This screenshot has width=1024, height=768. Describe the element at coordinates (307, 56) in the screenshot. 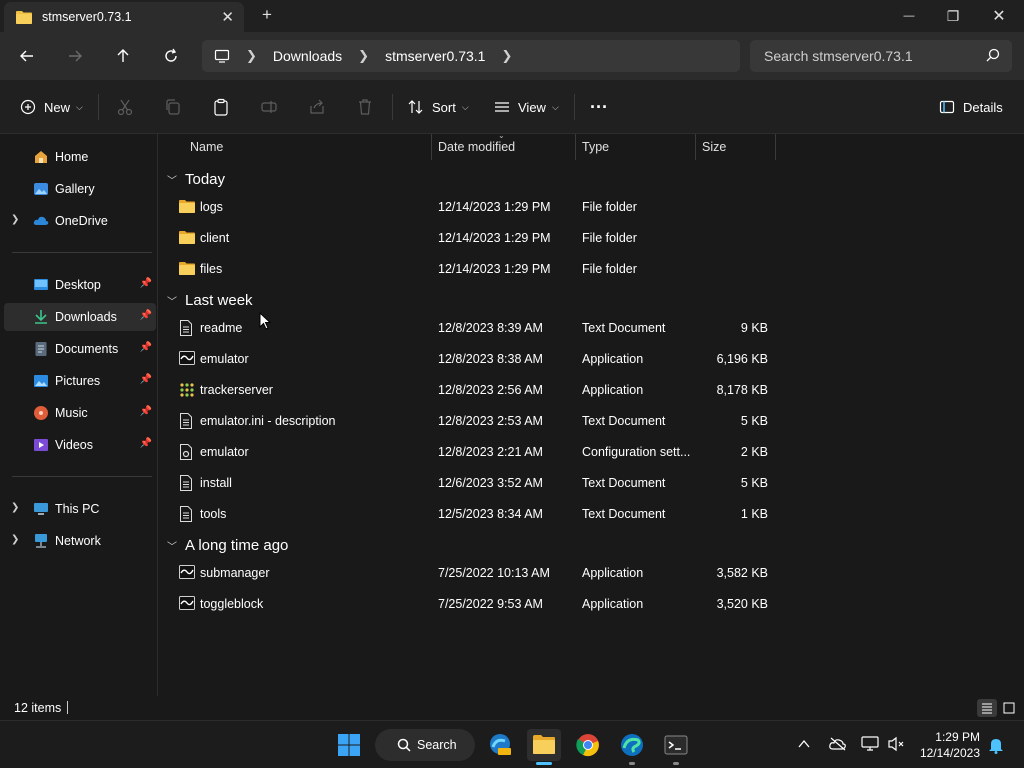

I see `breadcrumb-downloads: Downloads` at that location.